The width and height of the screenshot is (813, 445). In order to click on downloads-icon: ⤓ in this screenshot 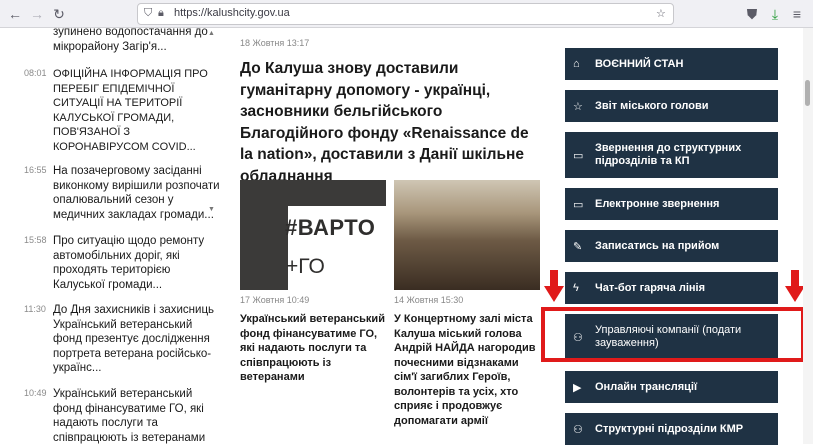, I will do `click(775, 14)`.